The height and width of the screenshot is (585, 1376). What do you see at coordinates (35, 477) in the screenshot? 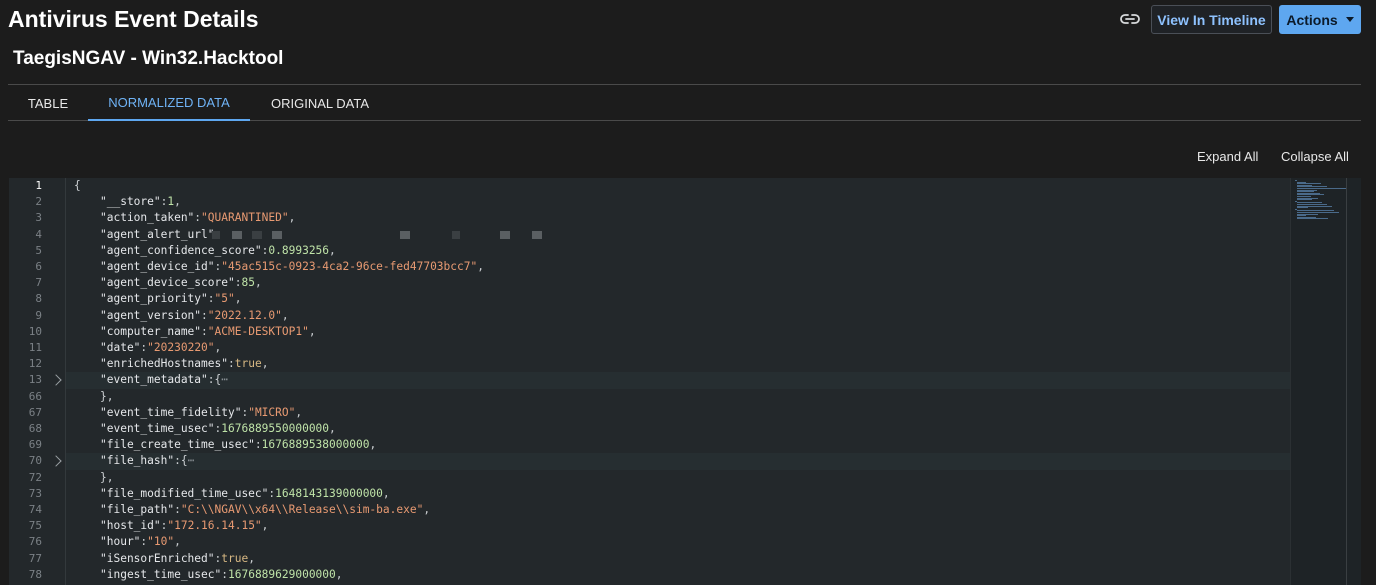
I see `line-number: 72` at bounding box center [35, 477].